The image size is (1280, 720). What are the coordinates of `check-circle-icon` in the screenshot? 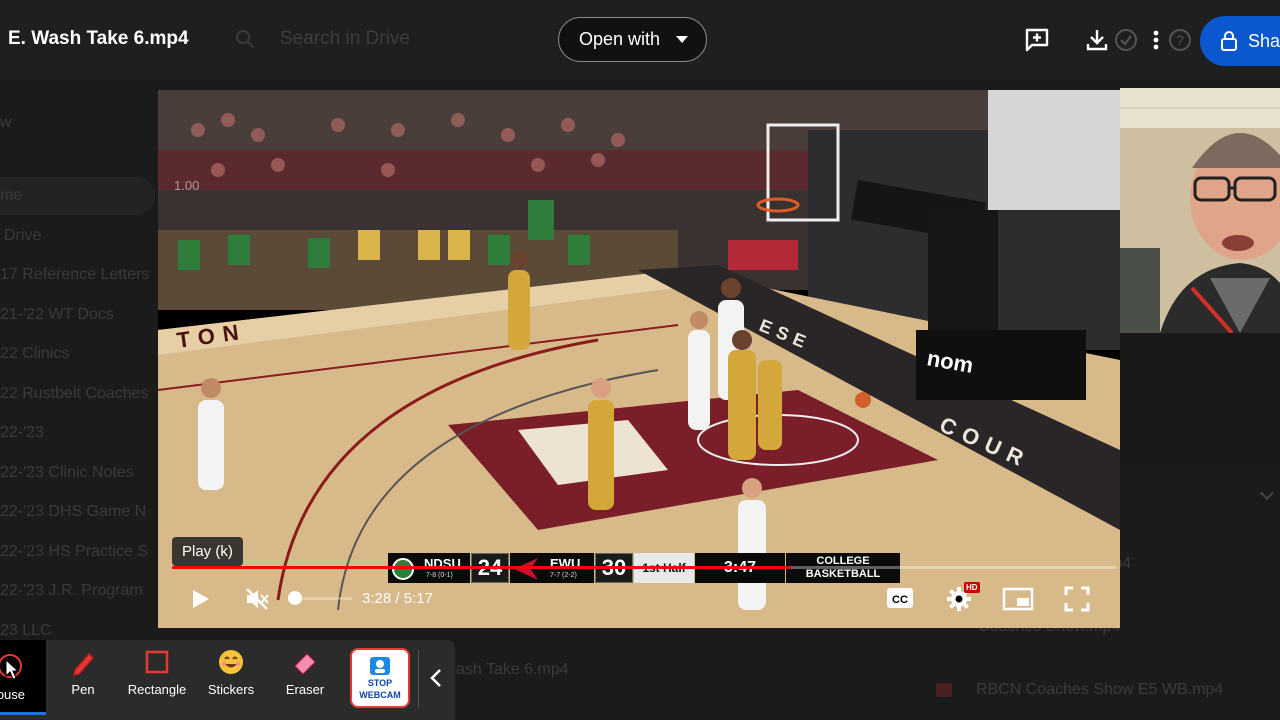 It's located at (1126, 40).